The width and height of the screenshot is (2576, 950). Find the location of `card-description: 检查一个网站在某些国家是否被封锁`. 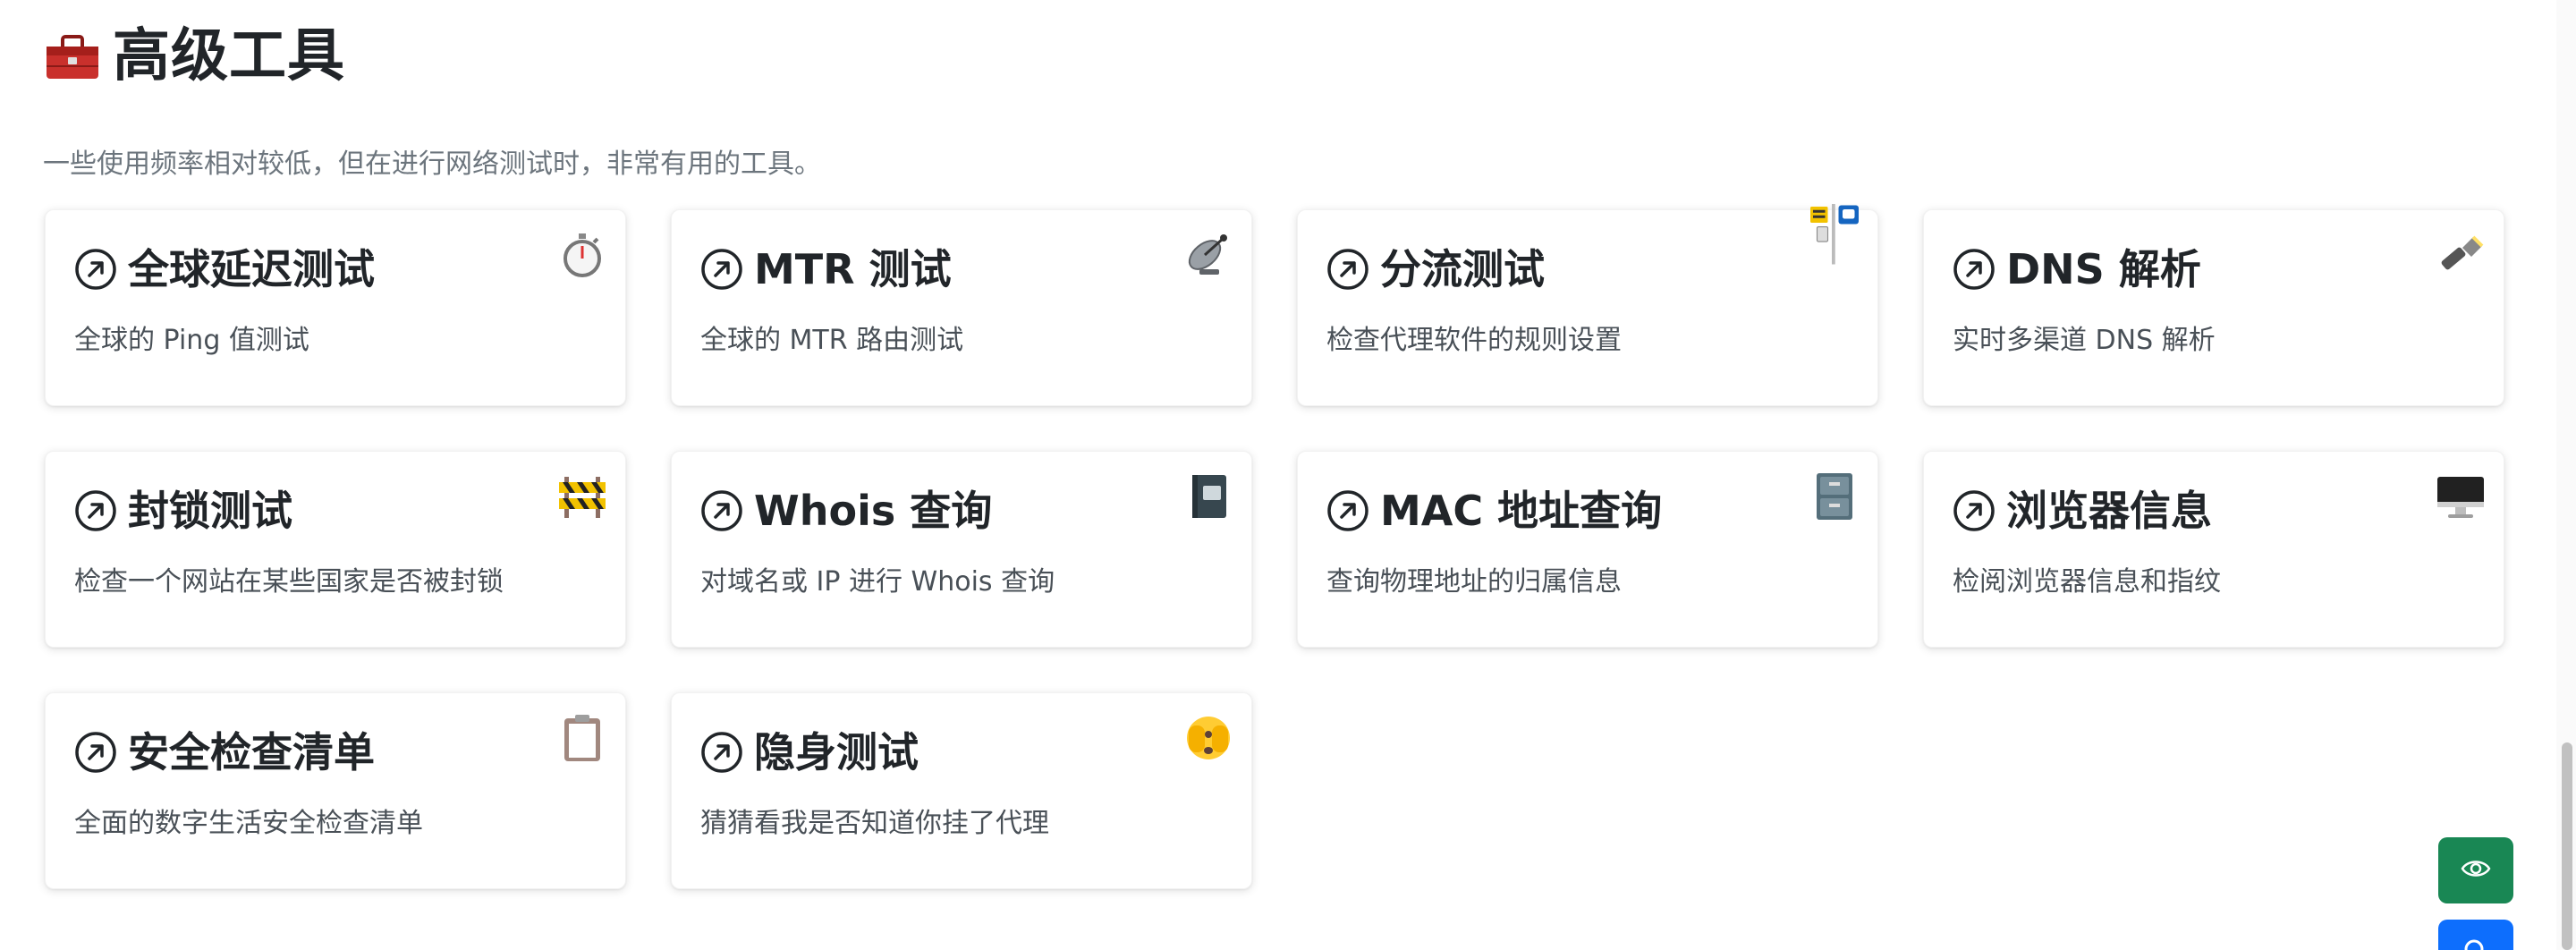

card-description: 检查一个网站在某些国家是否被封锁 is located at coordinates (289, 582).